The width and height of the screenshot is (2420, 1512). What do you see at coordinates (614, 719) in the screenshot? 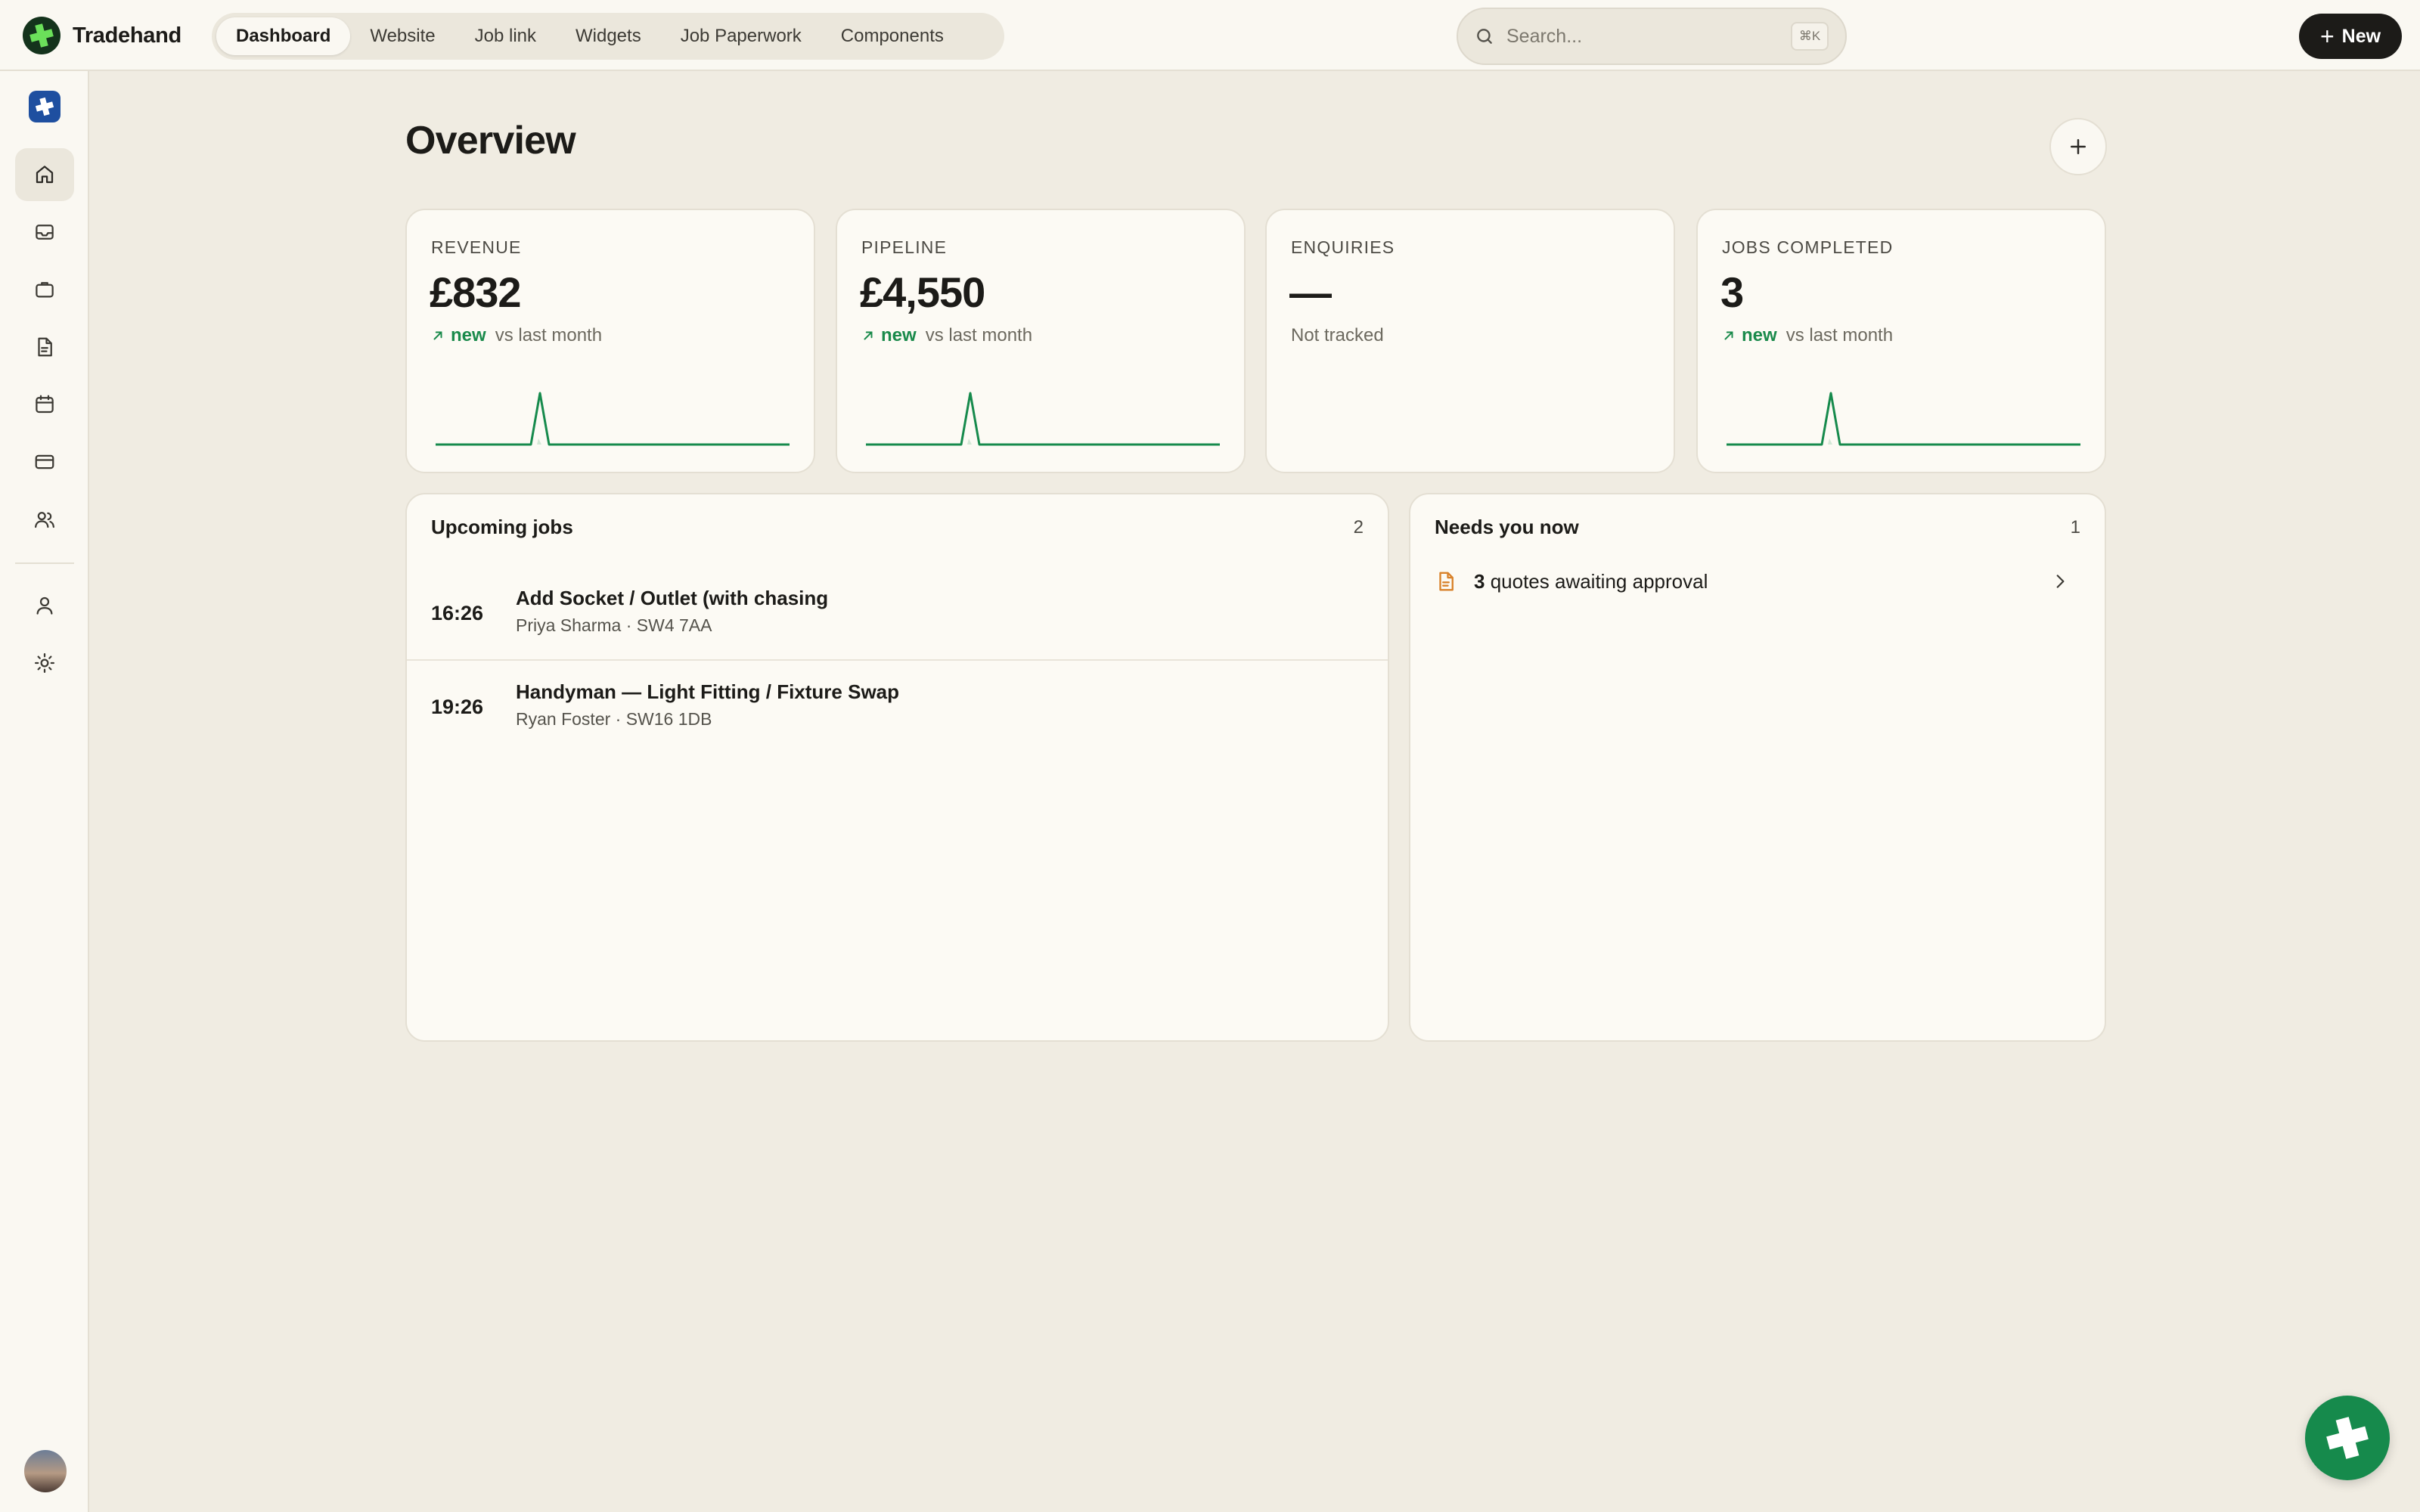
I see `job-meta: Ryan Foster · SW16 1DB` at bounding box center [614, 719].